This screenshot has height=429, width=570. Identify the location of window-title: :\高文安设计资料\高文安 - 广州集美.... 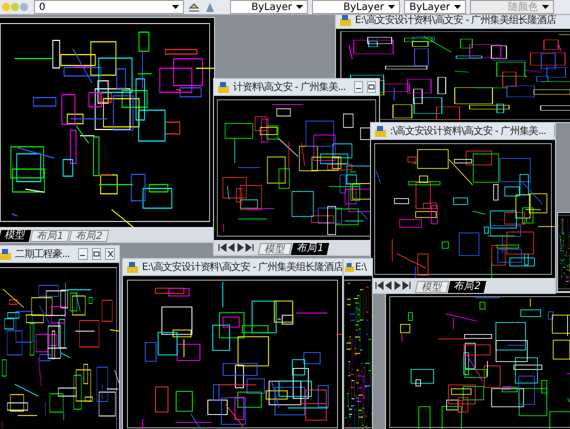
(468, 131).